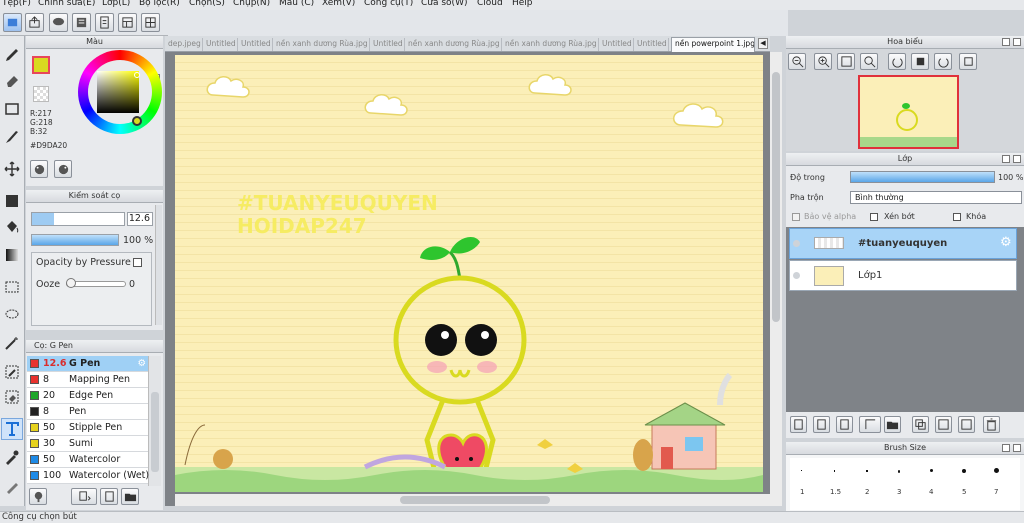 The image size is (1024, 523). I want to click on text-tool, so click(12, 429).